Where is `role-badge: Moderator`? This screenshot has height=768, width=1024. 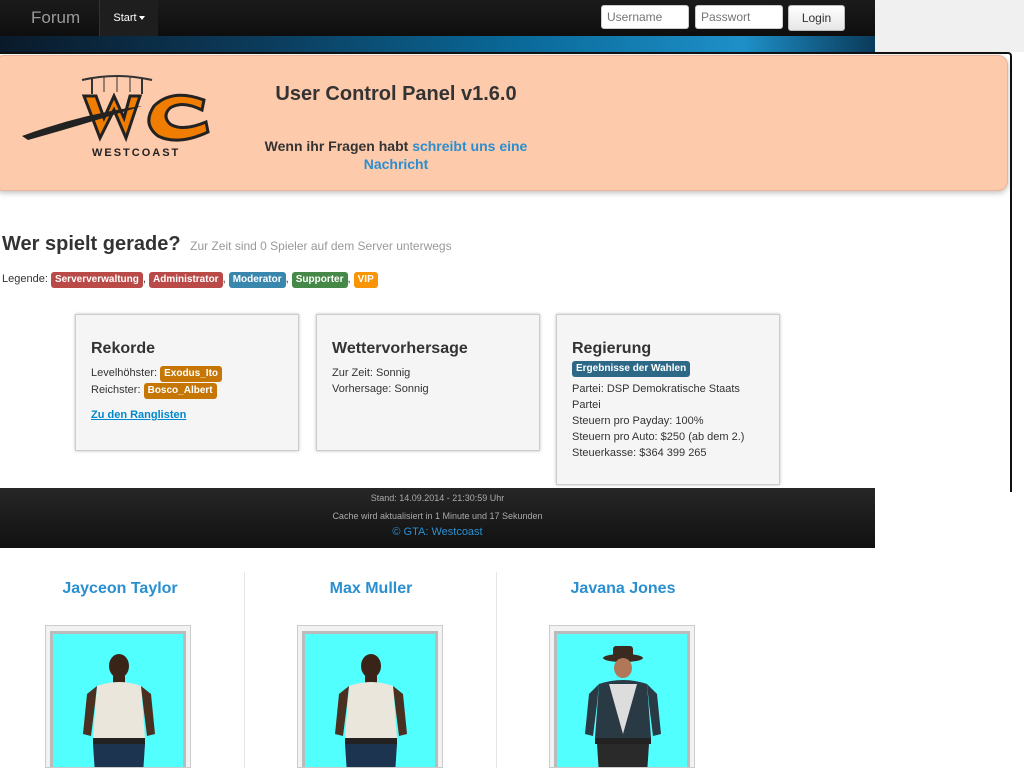
role-badge: Moderator is located at coordinates (257, 280).